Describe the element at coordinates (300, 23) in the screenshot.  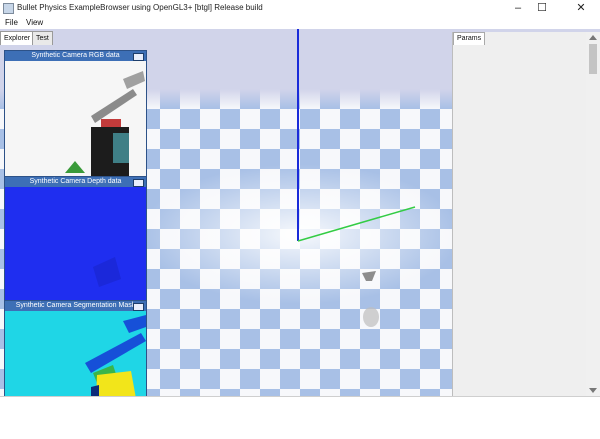
I see `menu-bar: File View` at that location.